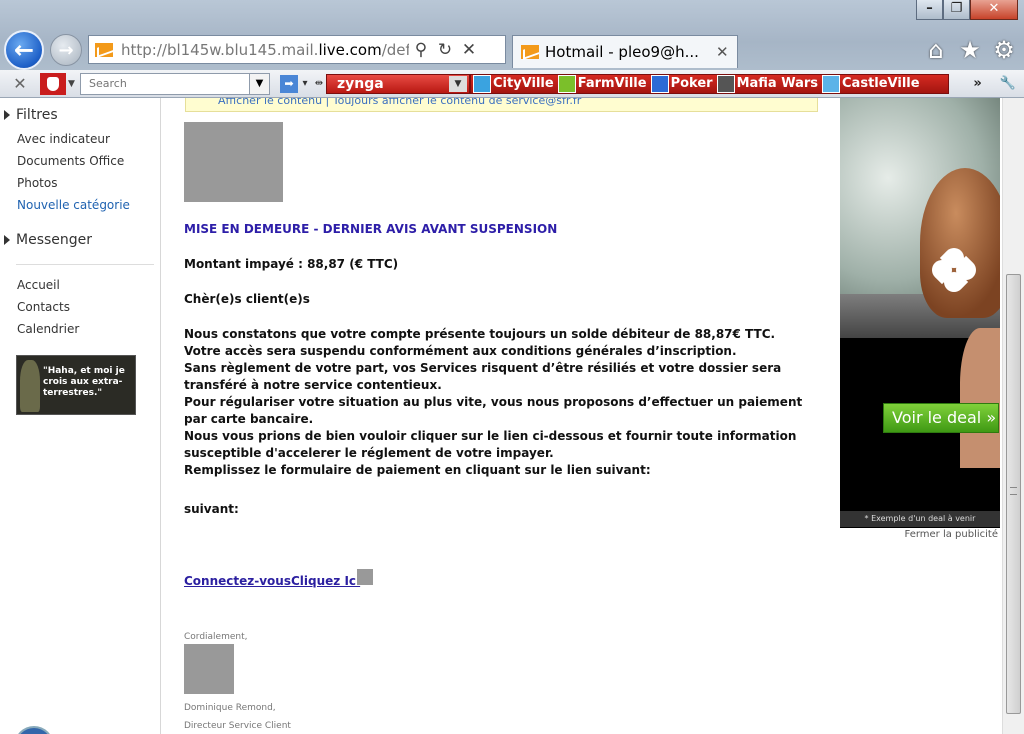 Image resolution: width=1024 pixels, height=734 pixels. What do you see at coordinates (272, 581) in the screenshot?
I see `payment-link: Connectez-vousCliquez Ici` at bounding box center [272, 581].